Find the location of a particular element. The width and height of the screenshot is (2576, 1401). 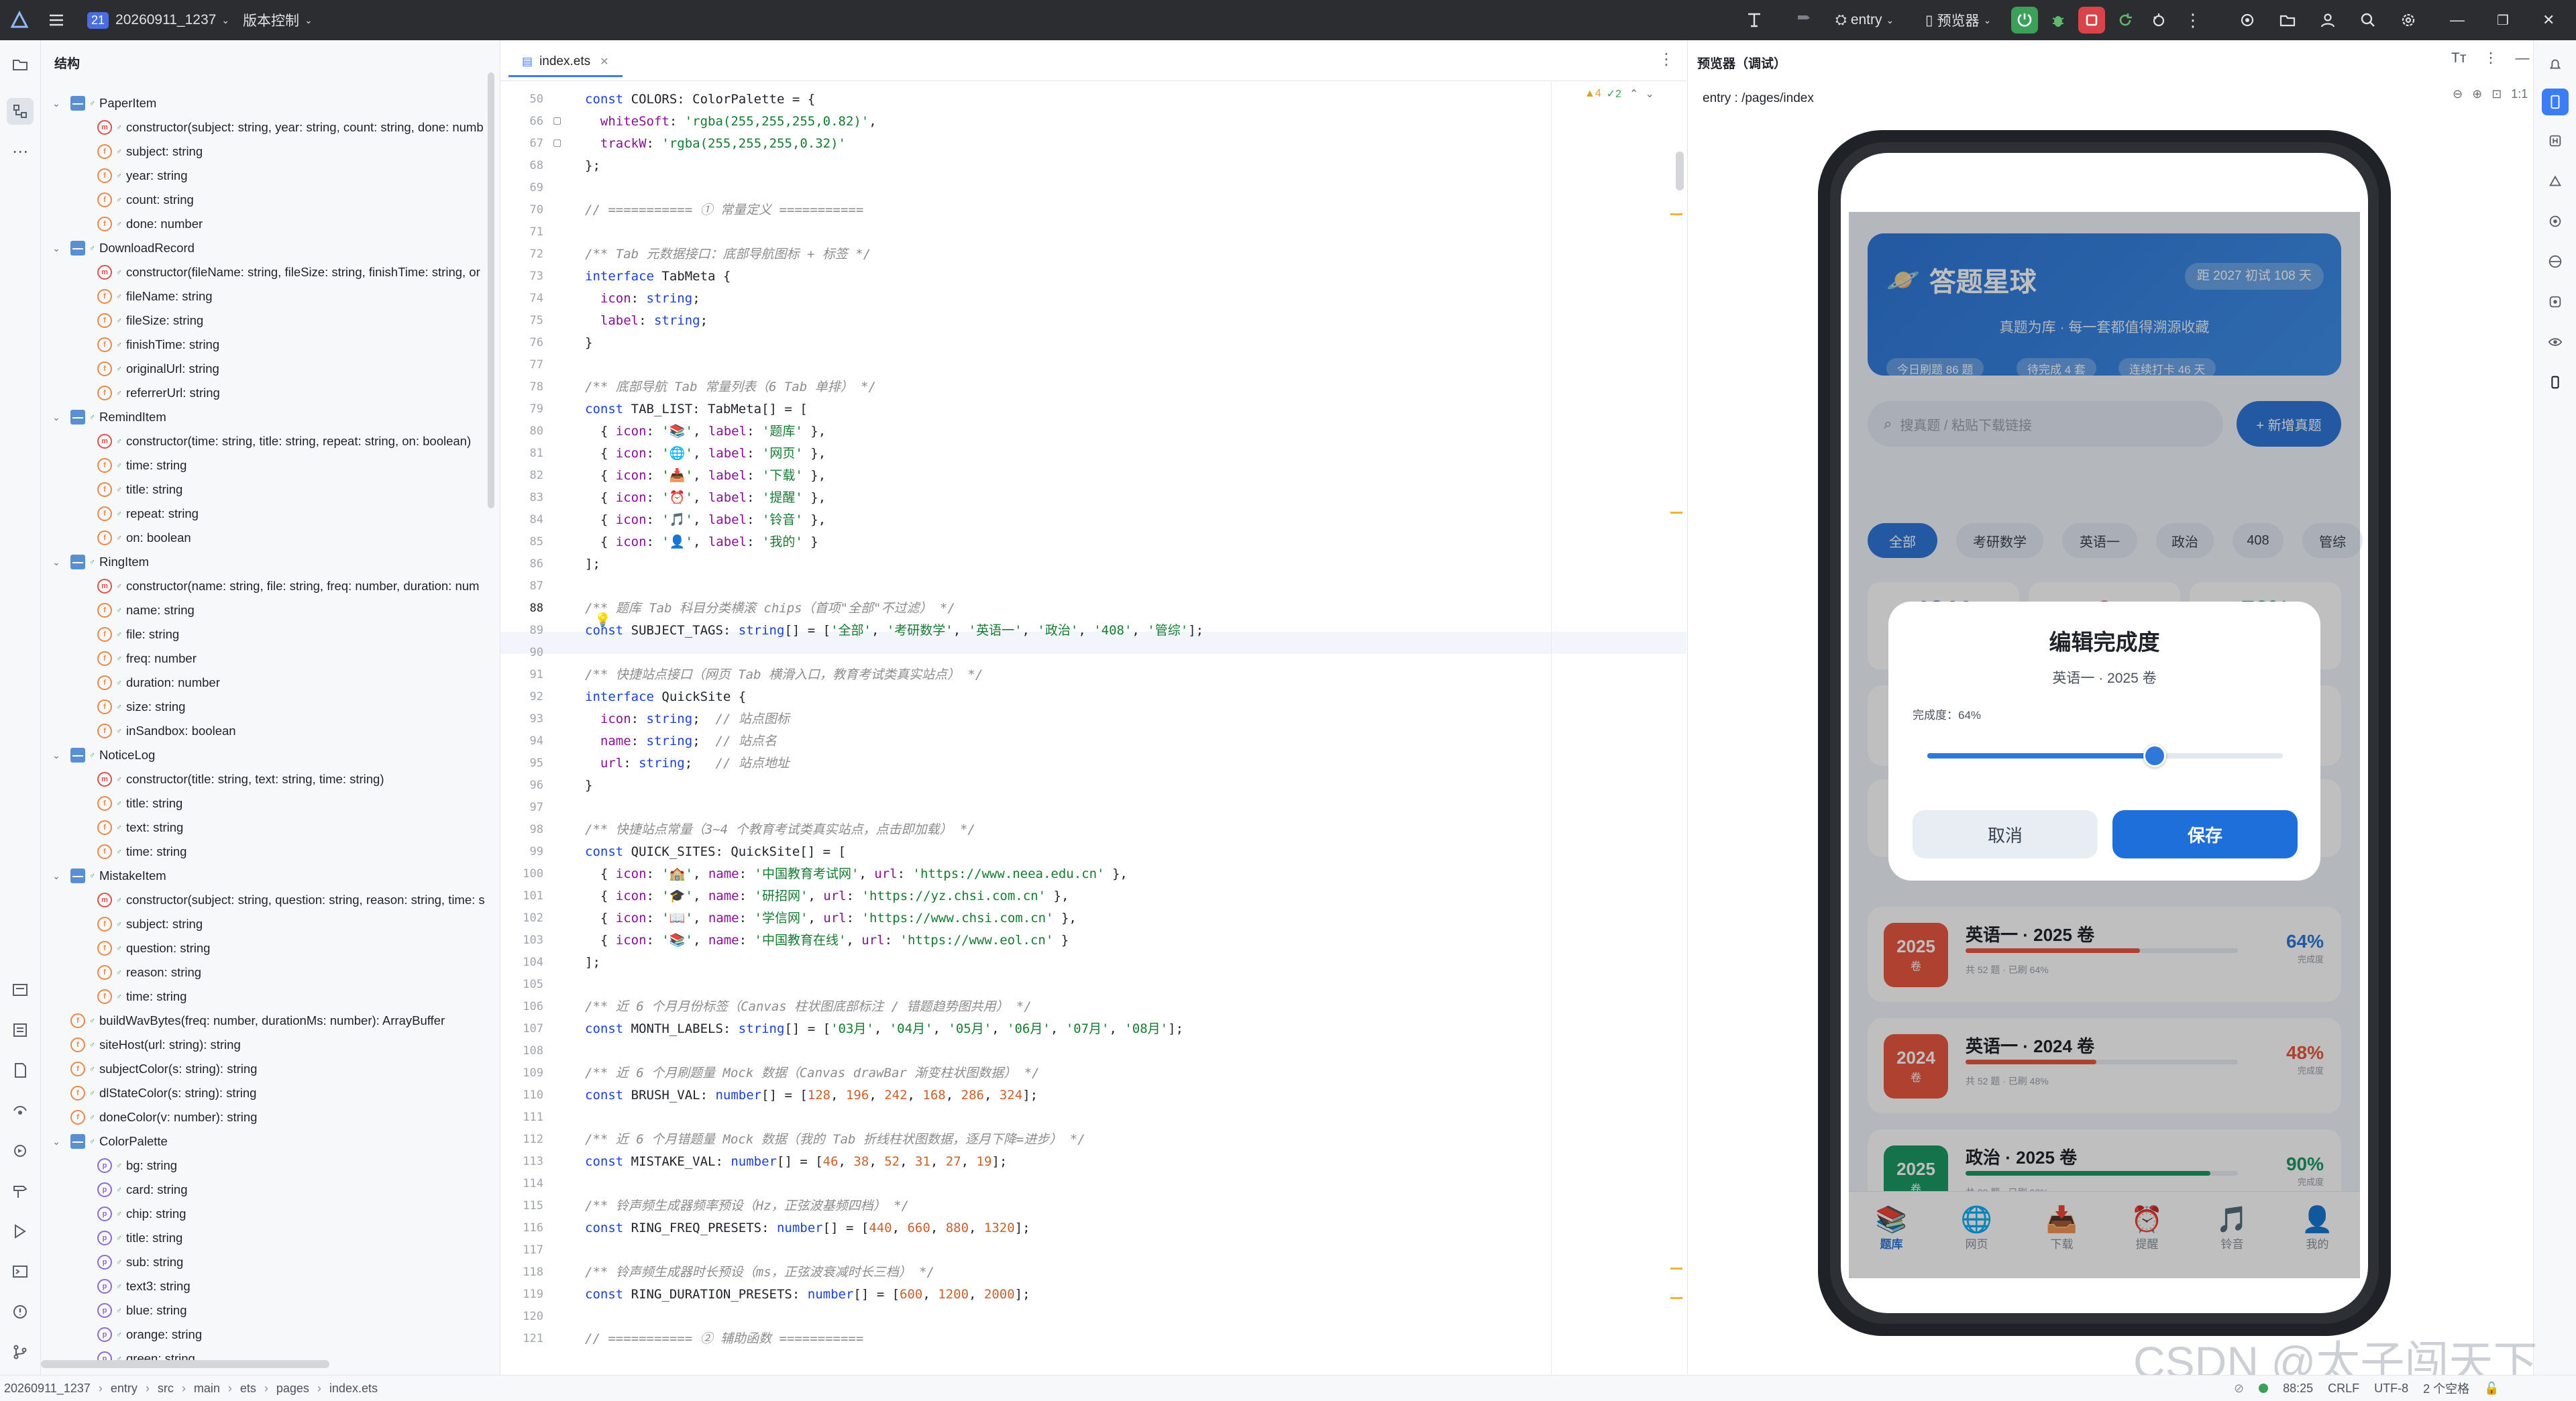

profiler-tool-icon is located at coordinates (20, 1150).